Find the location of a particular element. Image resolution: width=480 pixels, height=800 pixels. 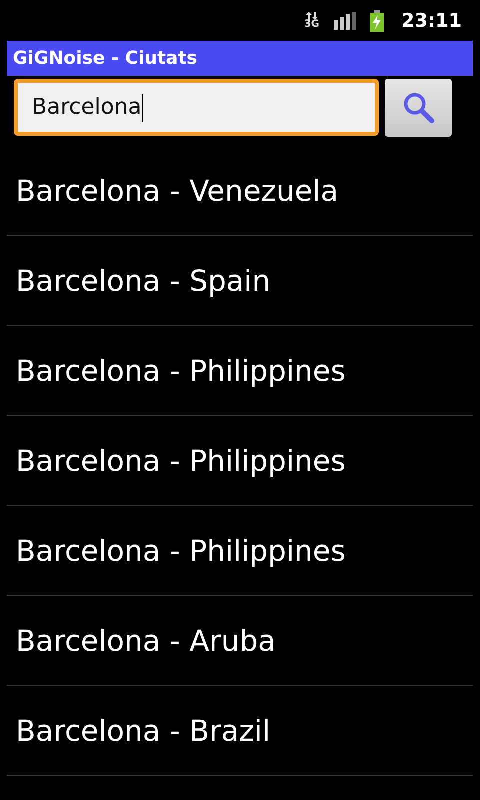

search-icon is located at coordinates (419, 108).